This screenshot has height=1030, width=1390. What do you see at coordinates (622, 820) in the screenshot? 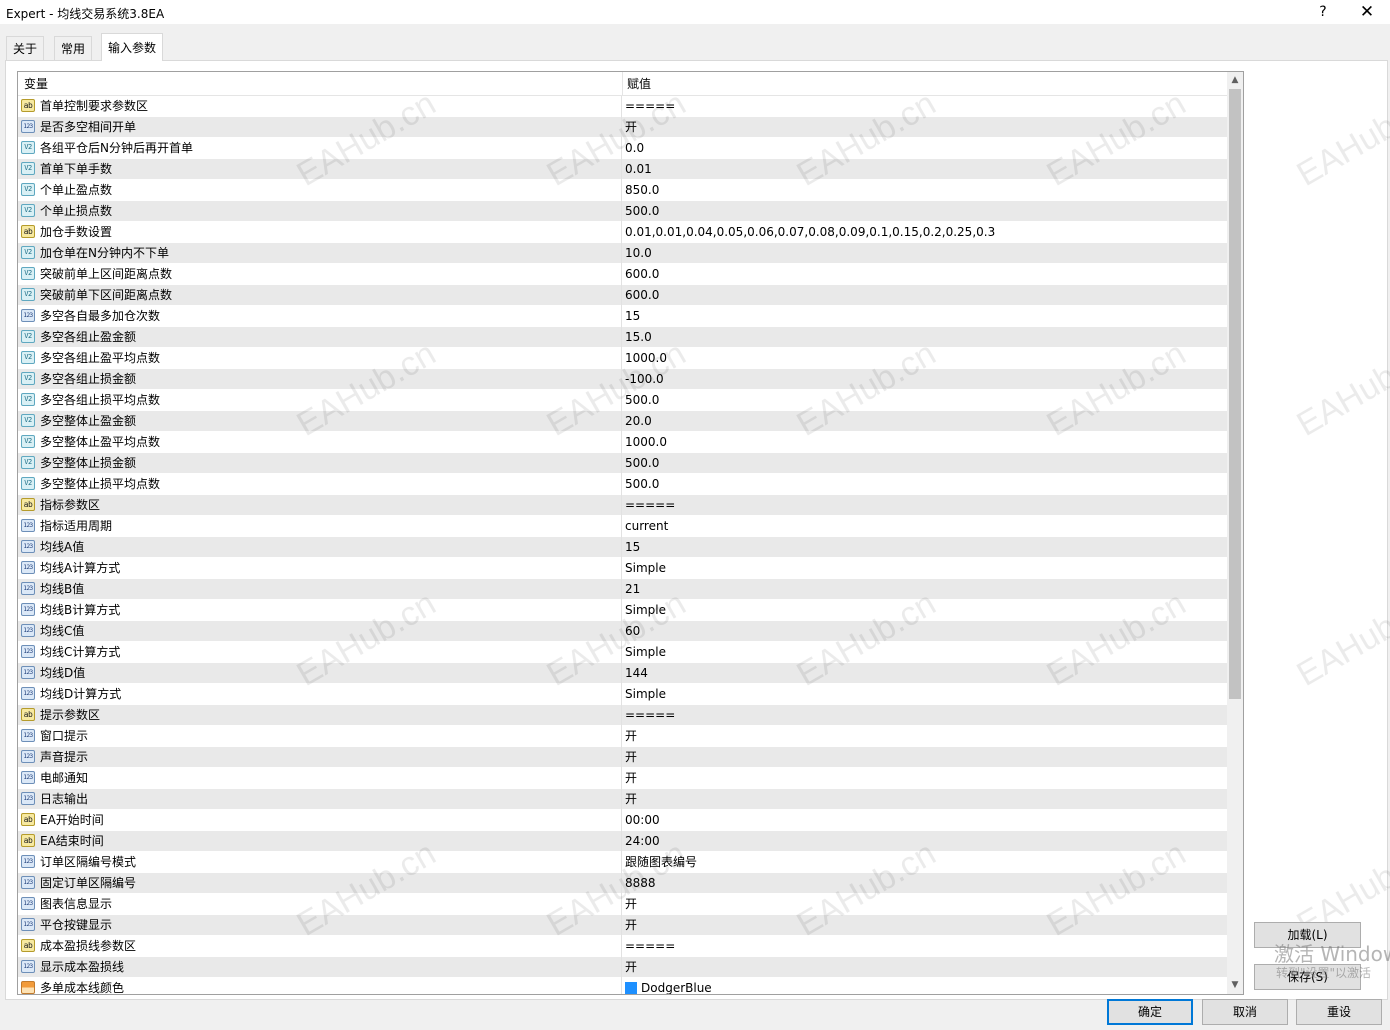
I see `table-row: ab EA开始时间 00:00` at bounding box center [622, 820].